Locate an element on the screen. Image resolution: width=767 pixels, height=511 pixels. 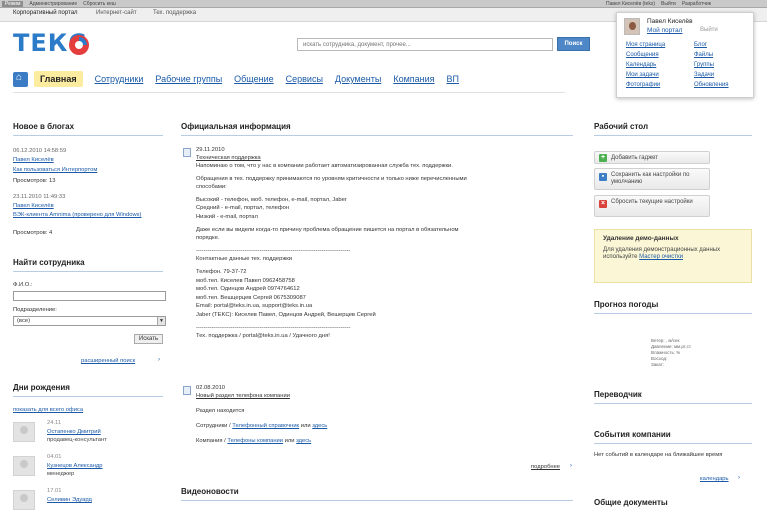
add-gadget-label: Добавить гаджет is located at coordinates (634, 158).